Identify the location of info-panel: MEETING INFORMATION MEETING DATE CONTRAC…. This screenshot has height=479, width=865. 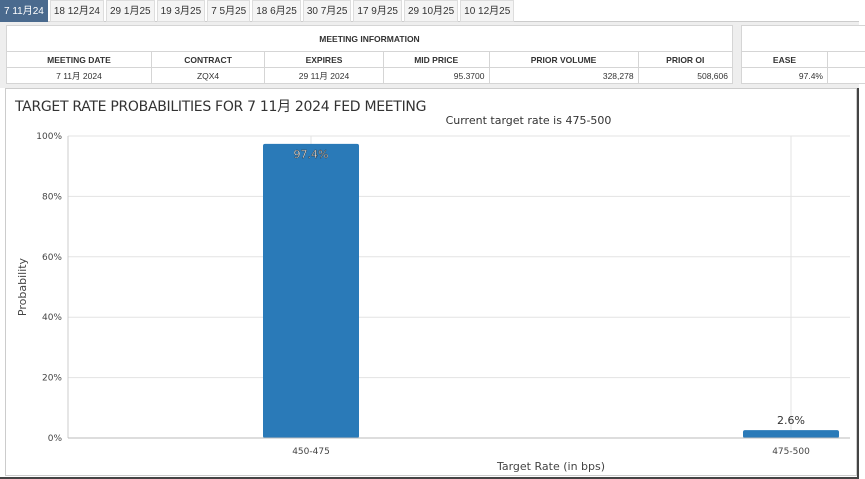
(432, 55).